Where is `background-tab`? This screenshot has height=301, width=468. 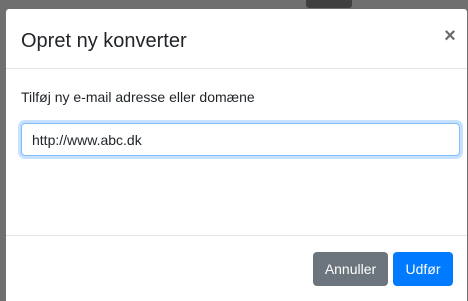 background-tab is located at coordinates (329, 4).